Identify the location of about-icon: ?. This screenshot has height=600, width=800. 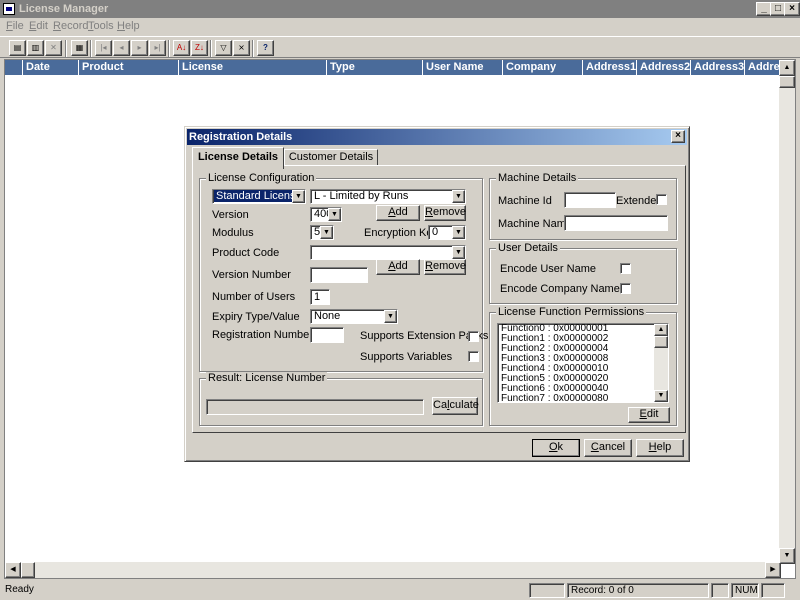
(265, 48).